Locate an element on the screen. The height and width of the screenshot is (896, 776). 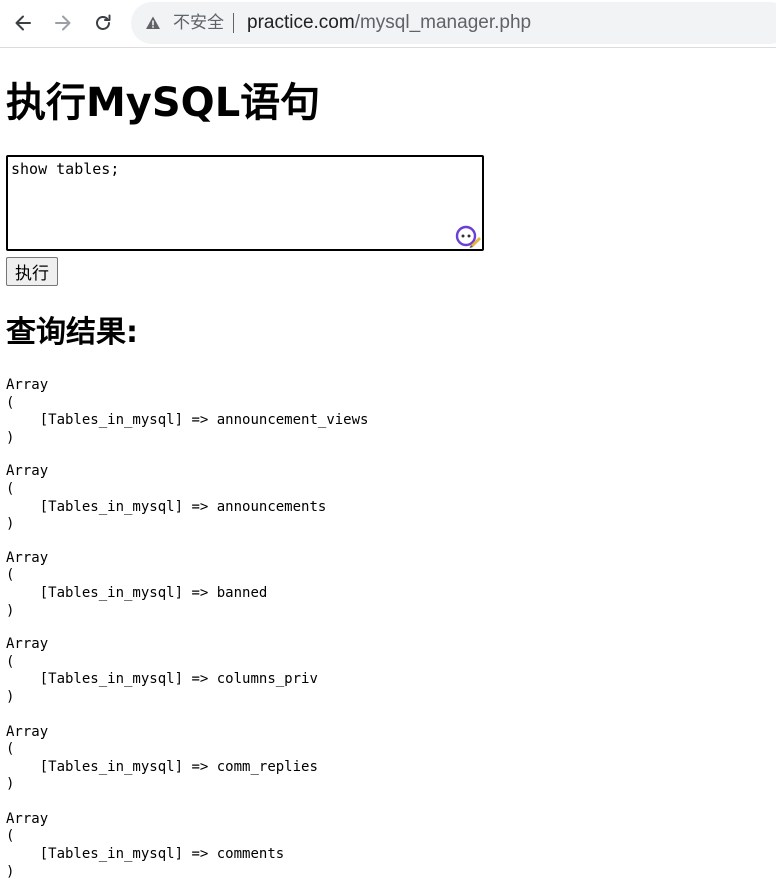
reload-button is located at coordinates (103, 23).